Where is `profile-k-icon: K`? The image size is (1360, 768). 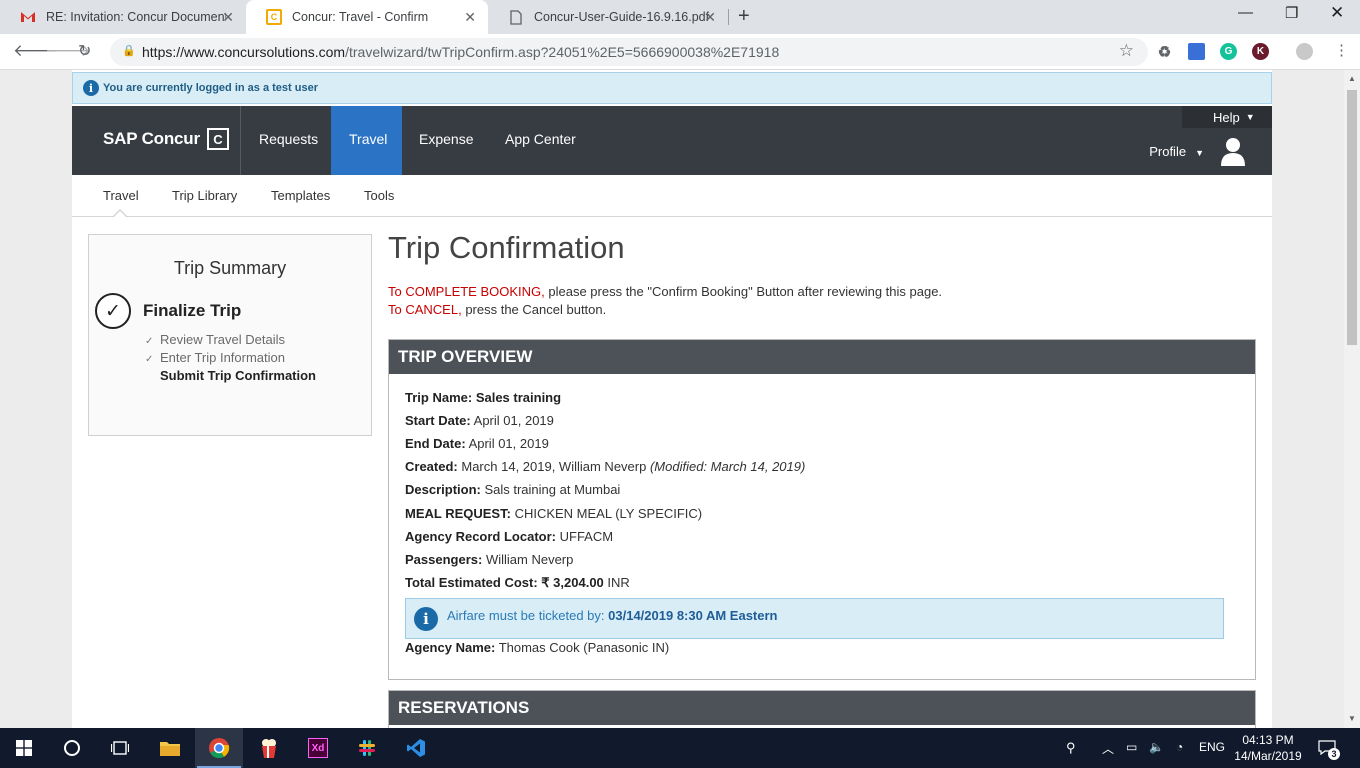
profile-k-icon: K is located at coordinates (1260, 51).